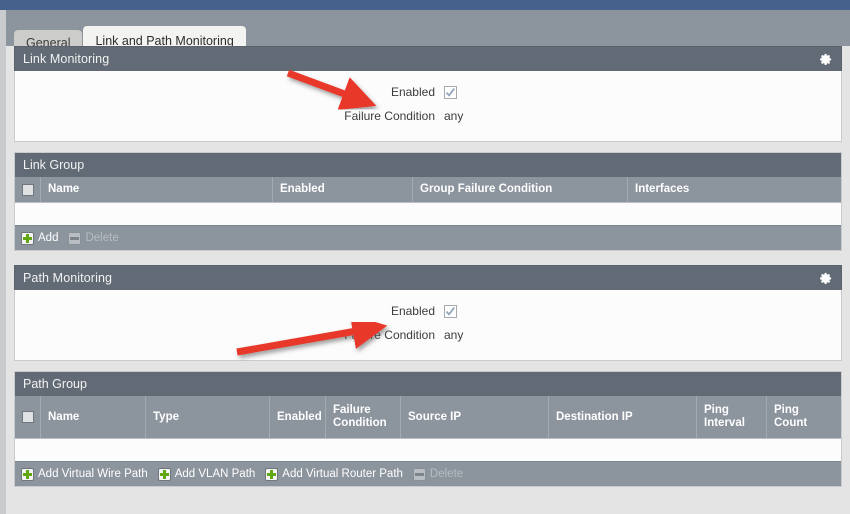  I want to click on link-group-column-enabled: Enabled, so click(343, 189).